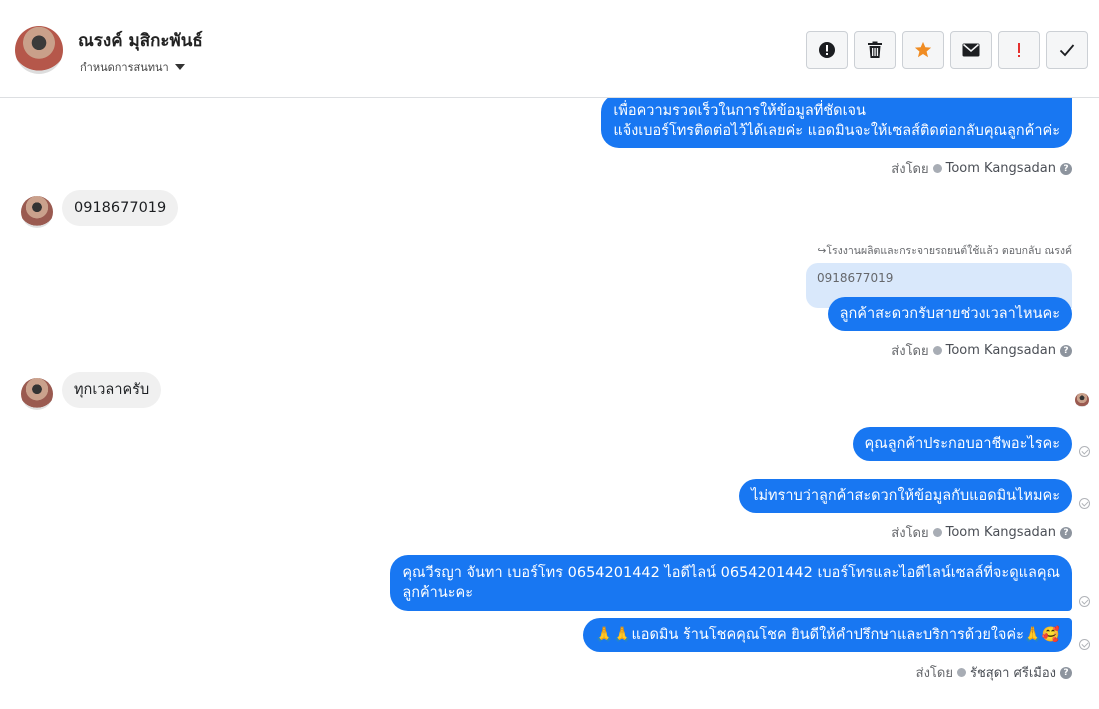 Image resolution: width=1099 pixels, height=709 pixels. What do you see at coordinates (39, 50) in the screenshot?
I see `contact-avatar` at bounding box center [39, 50].